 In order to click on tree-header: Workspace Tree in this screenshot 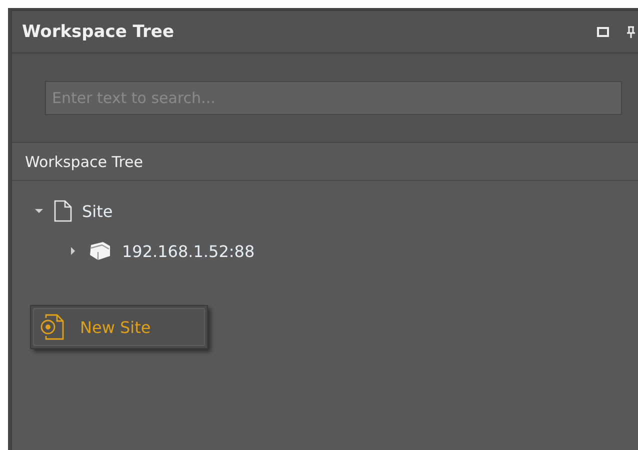, I will do `click(325, 162)`.